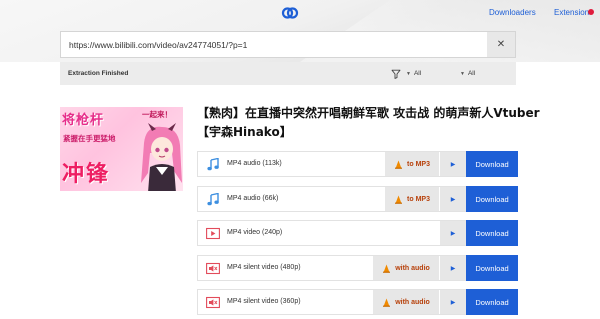  Describe the element at coordinates (591, 12) in the screenshot. I see `extension-badge` at that location.